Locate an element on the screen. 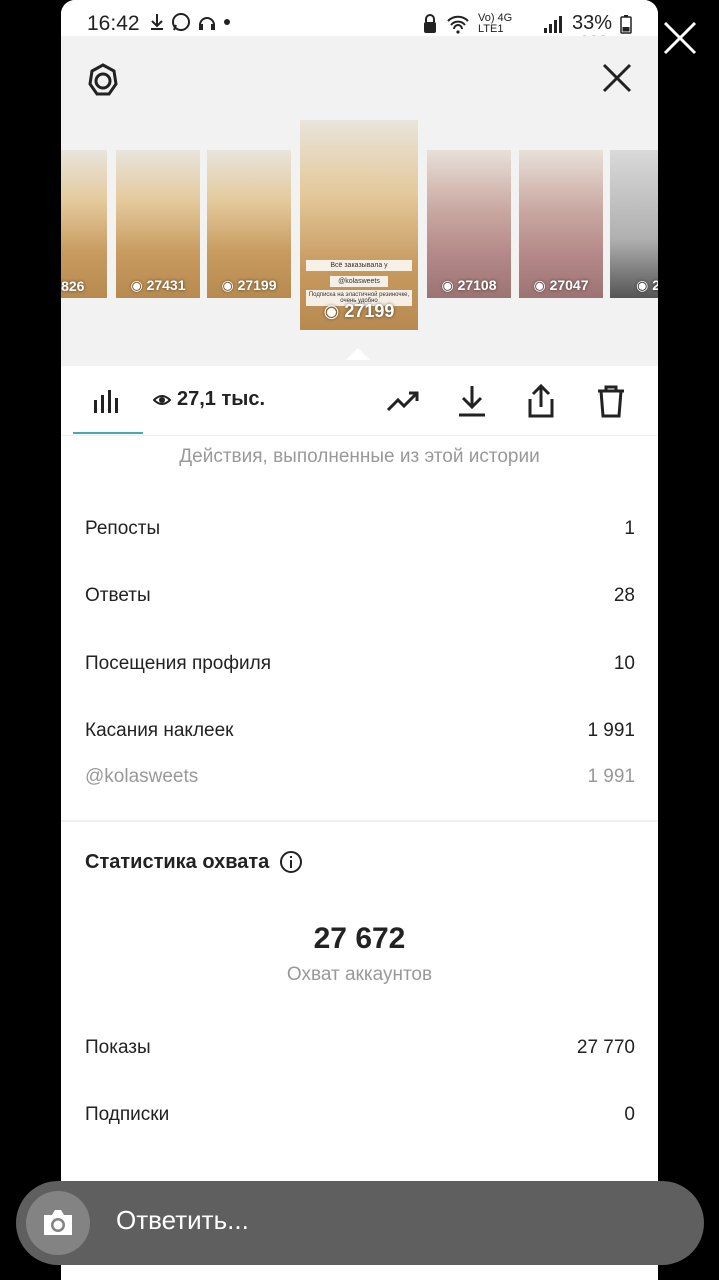 This screenshot has height=1280, width=719. close-insights-button is located at coordinates (617, 78).